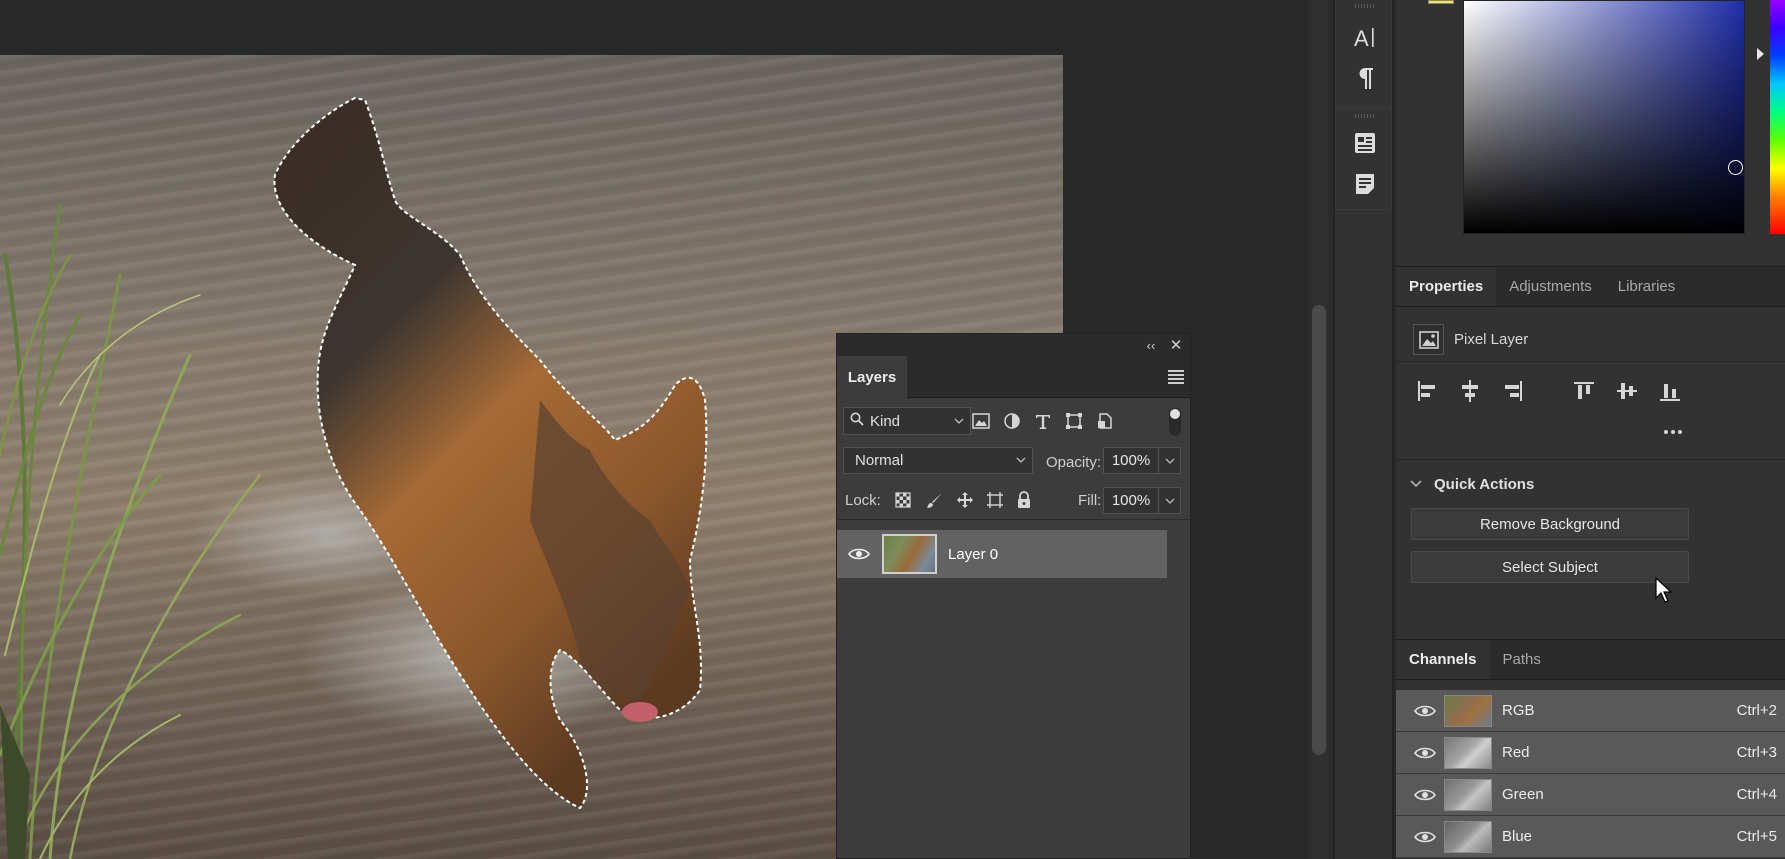 The image size is (1785, 859). What do you see at coordinates (1074, 421) in the screenshot?
I see `filter-shape-icon` at bounding box center [1074, 421].